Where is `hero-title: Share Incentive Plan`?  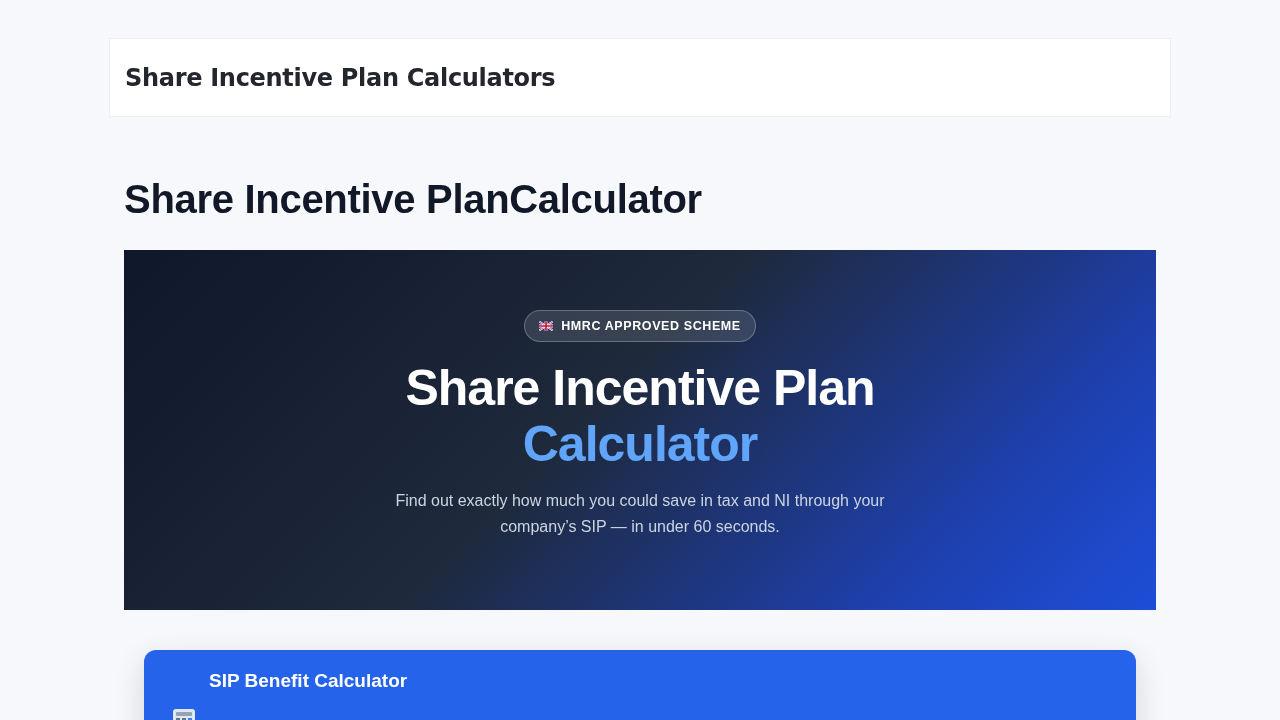 hero-title: Share Incentive Plan is located at coordinates (640, 388).